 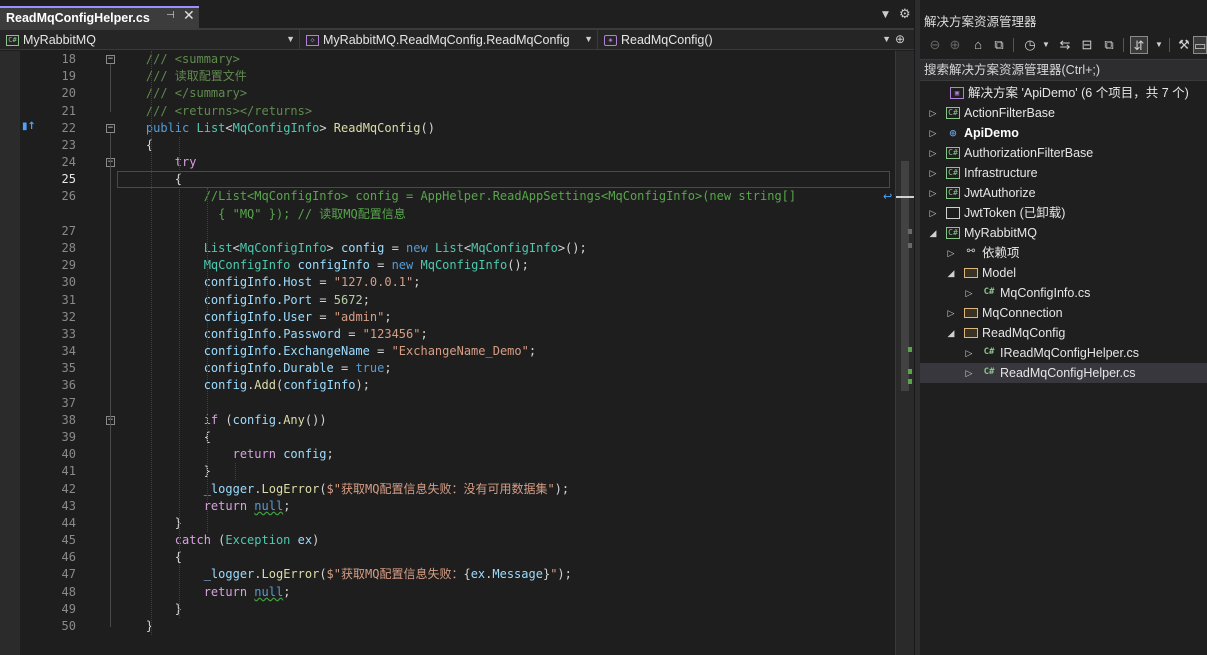 What do you see at coordinates (447, 111) in the screenshot?
I see `code-line: 21 /// <returns></returns>` at bounding box center [447, 111].